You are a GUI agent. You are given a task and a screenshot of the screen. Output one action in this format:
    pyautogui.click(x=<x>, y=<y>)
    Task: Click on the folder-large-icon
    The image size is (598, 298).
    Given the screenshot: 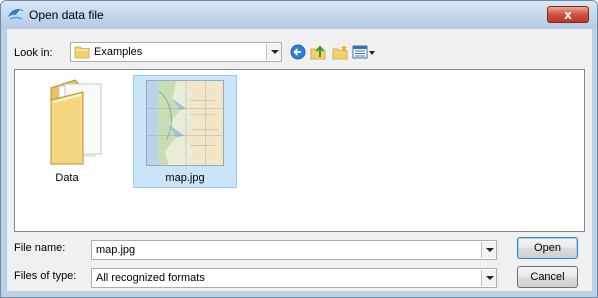 What is the action you would take?
    pyautogui.click(x=76, y=122)
    